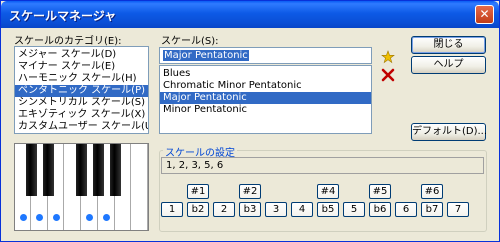 The image size is (500, 242). I want to click on scale-name-input: Major Pentatonic, so click(265, 55).